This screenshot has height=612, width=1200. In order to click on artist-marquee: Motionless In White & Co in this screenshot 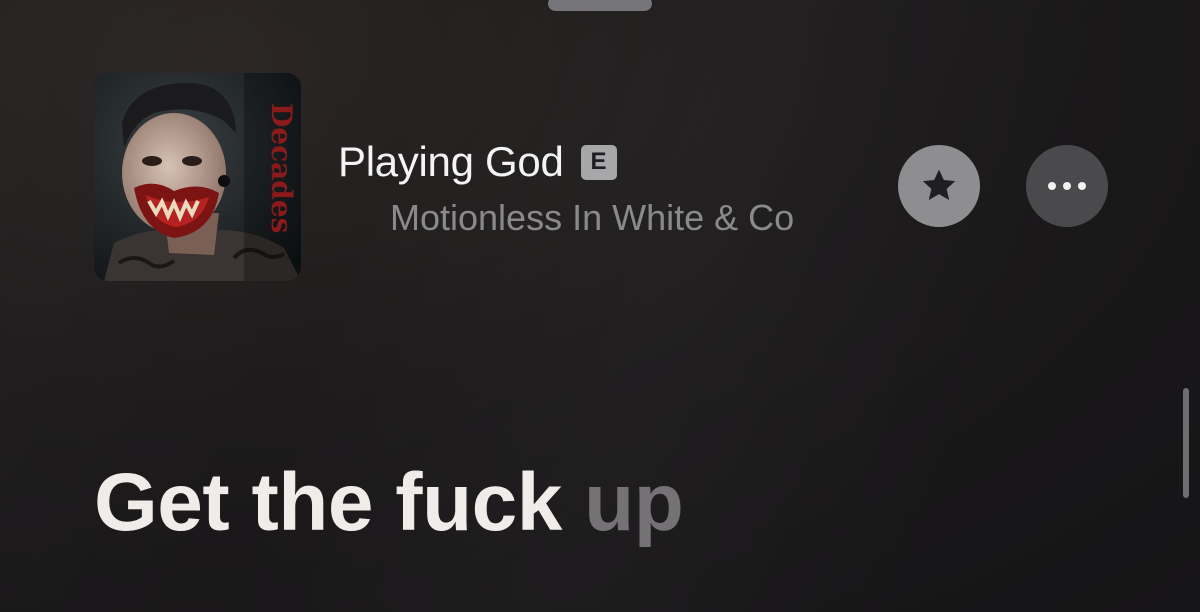, I will do `click(638, 218)`.